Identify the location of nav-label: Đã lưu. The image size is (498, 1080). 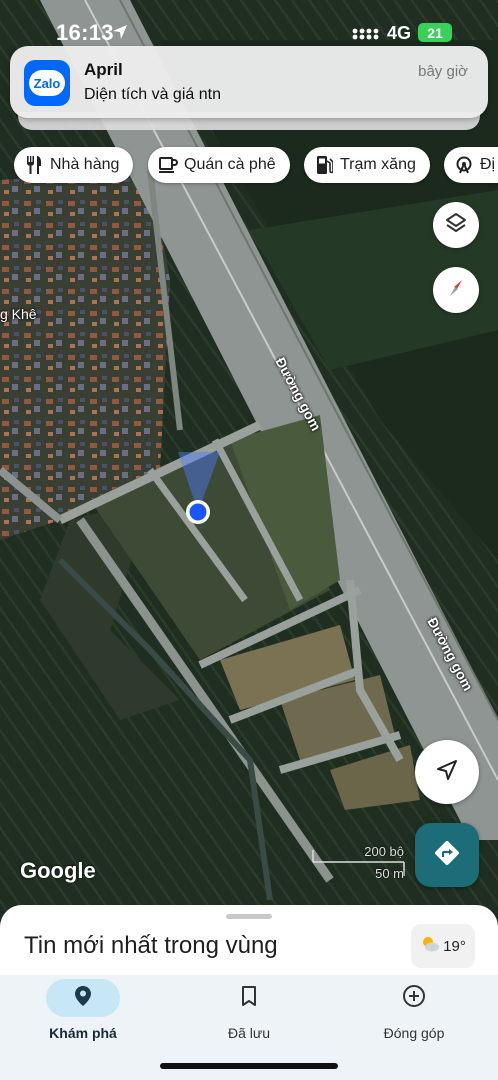
(249, 1033).